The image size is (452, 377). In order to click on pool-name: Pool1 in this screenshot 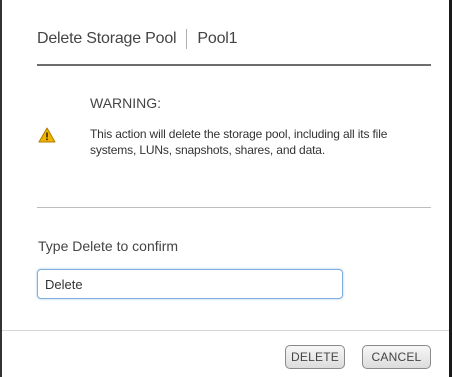, I will do `click(217, 38)`.